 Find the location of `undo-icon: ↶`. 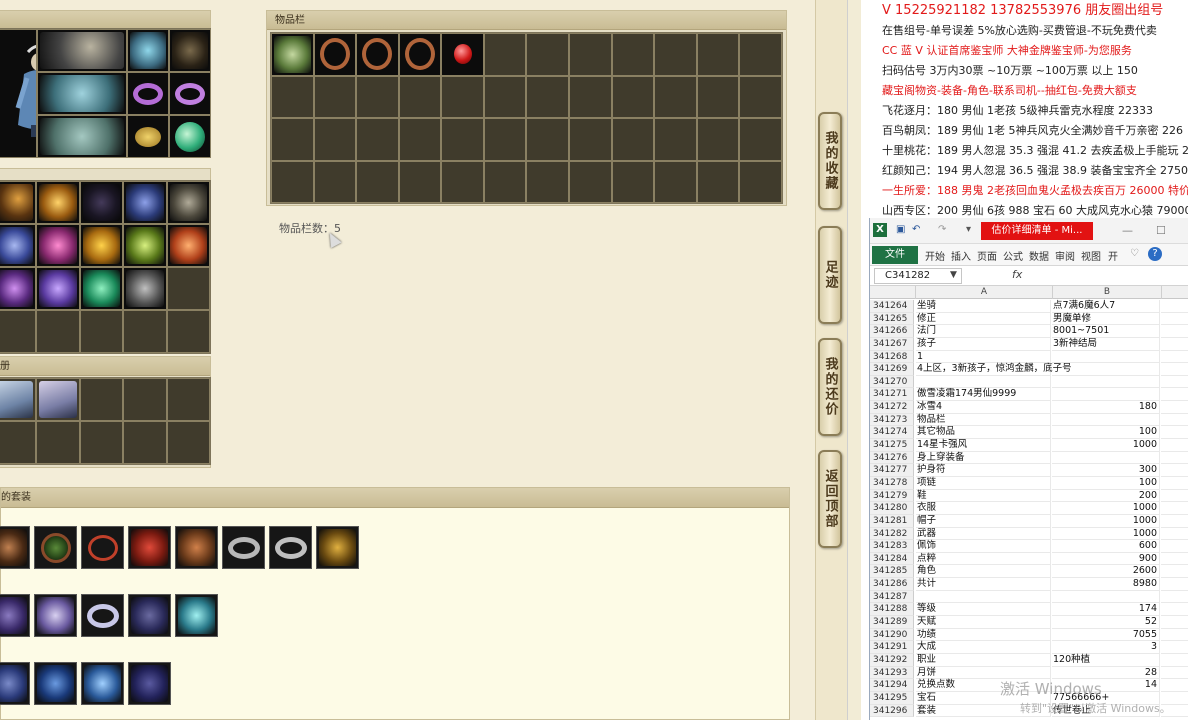

undo-icon: ↶ is located at coordinates (917, 230).